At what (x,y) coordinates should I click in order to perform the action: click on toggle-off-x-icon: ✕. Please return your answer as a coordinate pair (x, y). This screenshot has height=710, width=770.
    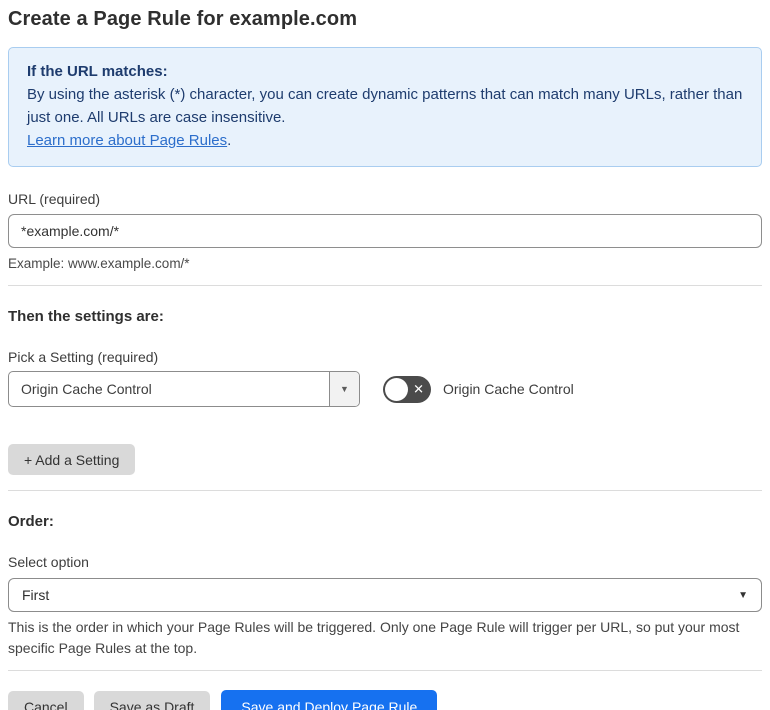
    Looking at the image, I should click on (418, 389).